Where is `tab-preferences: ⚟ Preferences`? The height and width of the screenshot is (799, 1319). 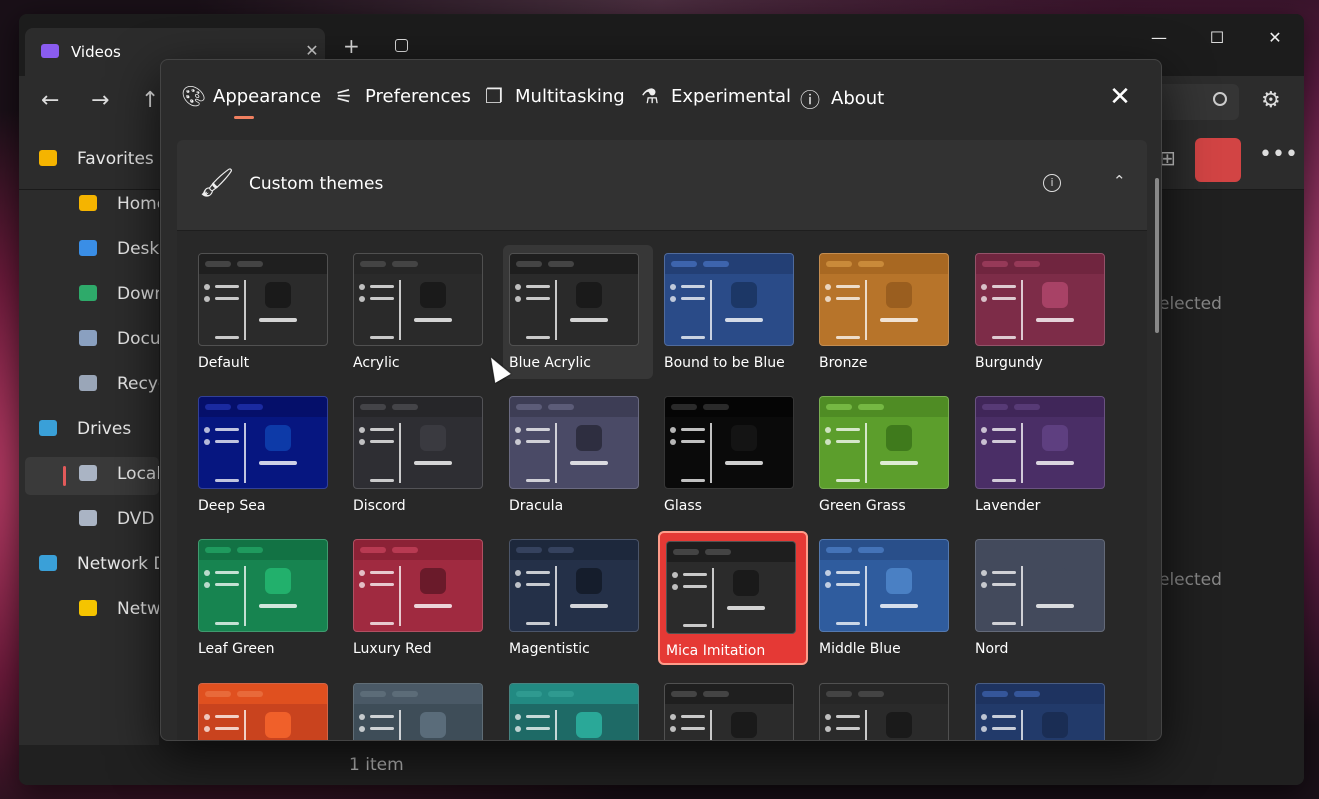
tab-preferences: ⚟ Preferences is located at coordinates (402, 96).